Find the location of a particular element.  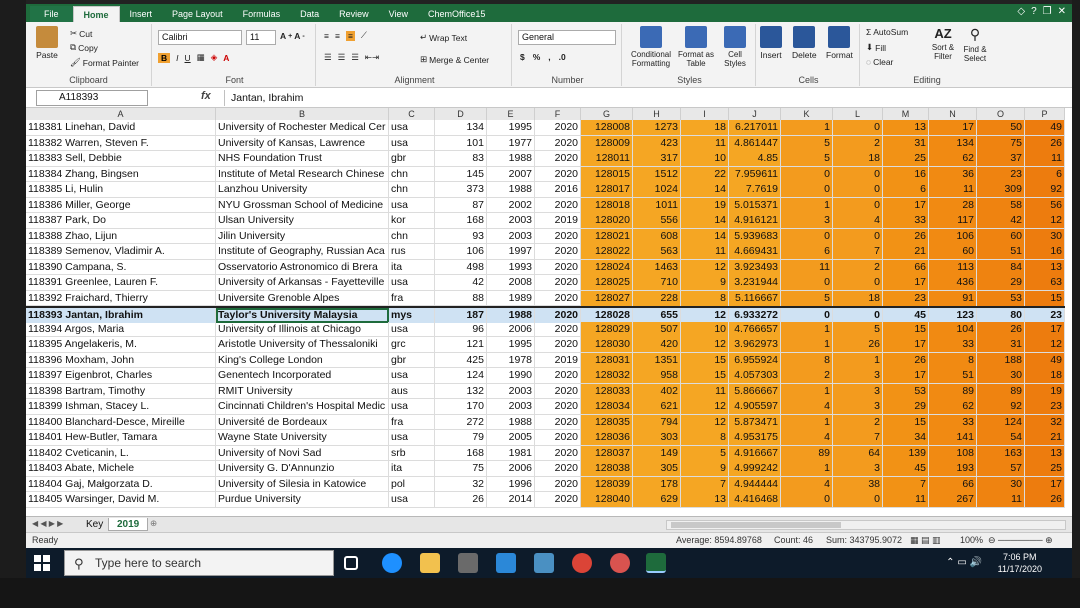

cell-a: 118395 Angelakeris, M. is located at coordinates (121, 344).